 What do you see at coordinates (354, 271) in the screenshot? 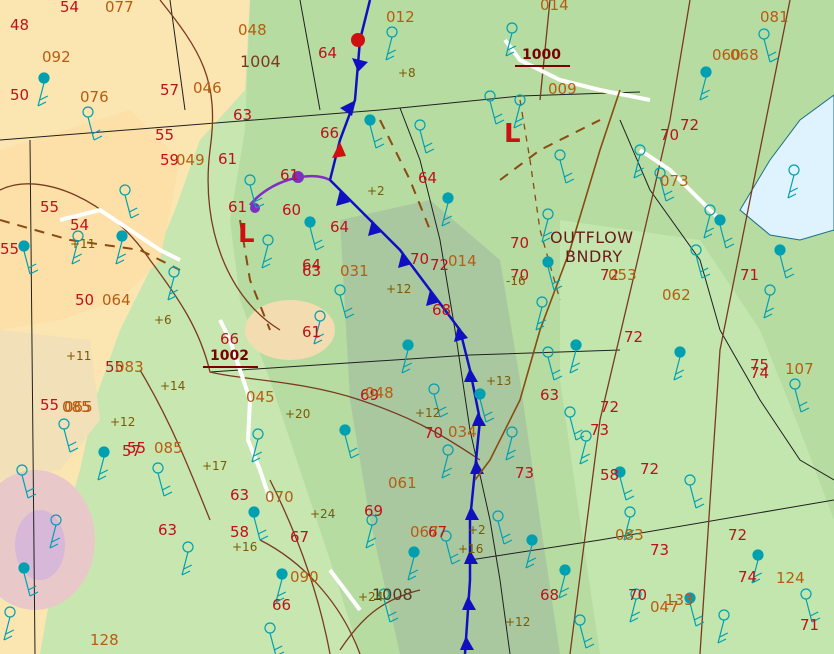
I see `pressure-value: 031` at bounding box center [354, 271].